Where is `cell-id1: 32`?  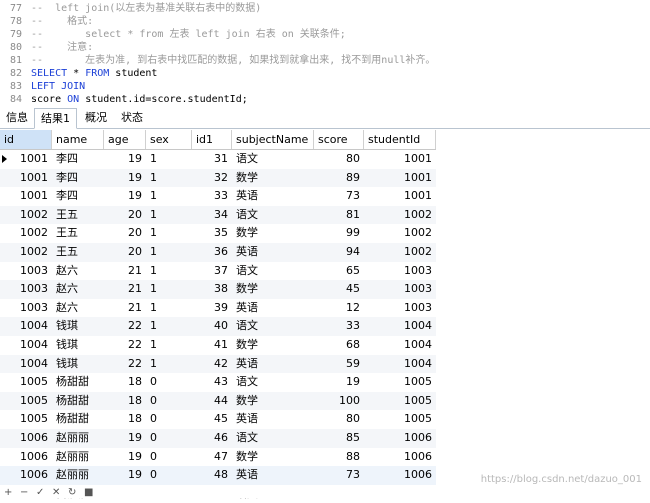
cell-id1: 32 is located at coordinates (212, 178).